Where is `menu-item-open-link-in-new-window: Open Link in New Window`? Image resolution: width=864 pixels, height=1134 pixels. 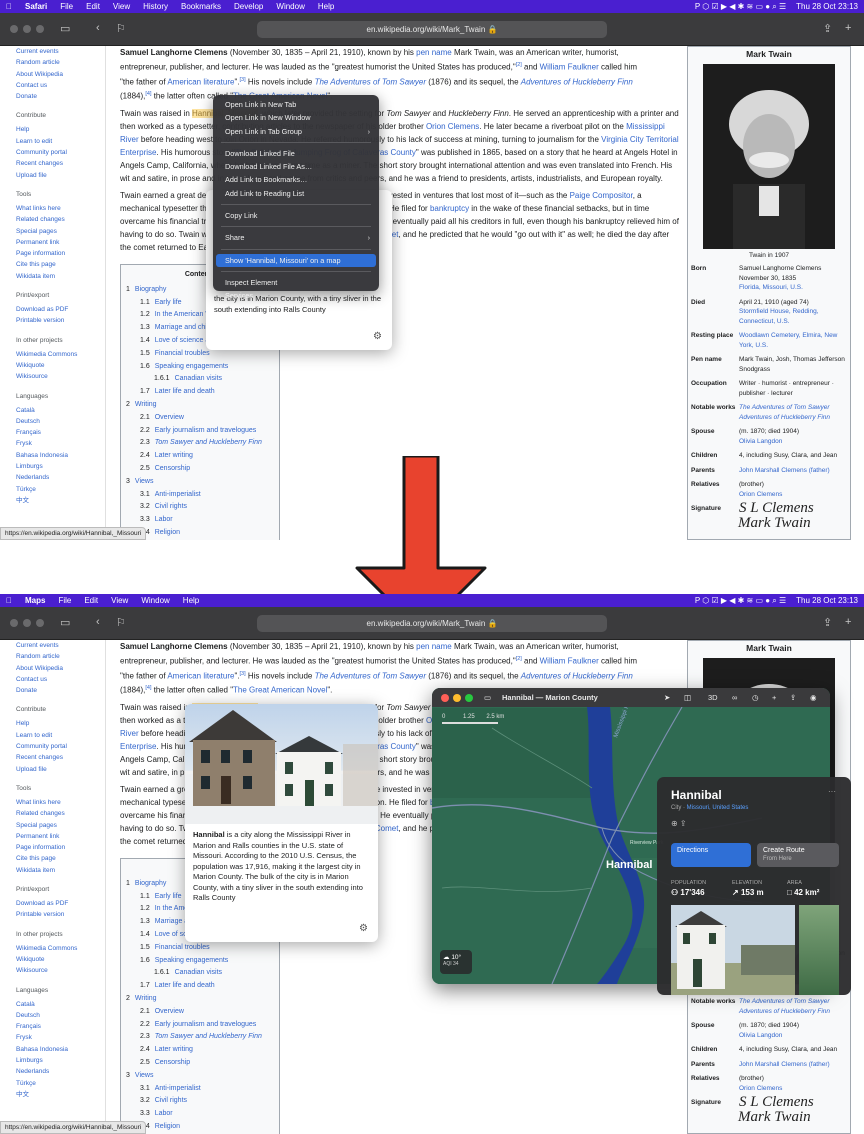 menu-item-open-link-in-new-window: Open Link in New Window is located at coordinates (296, 117).